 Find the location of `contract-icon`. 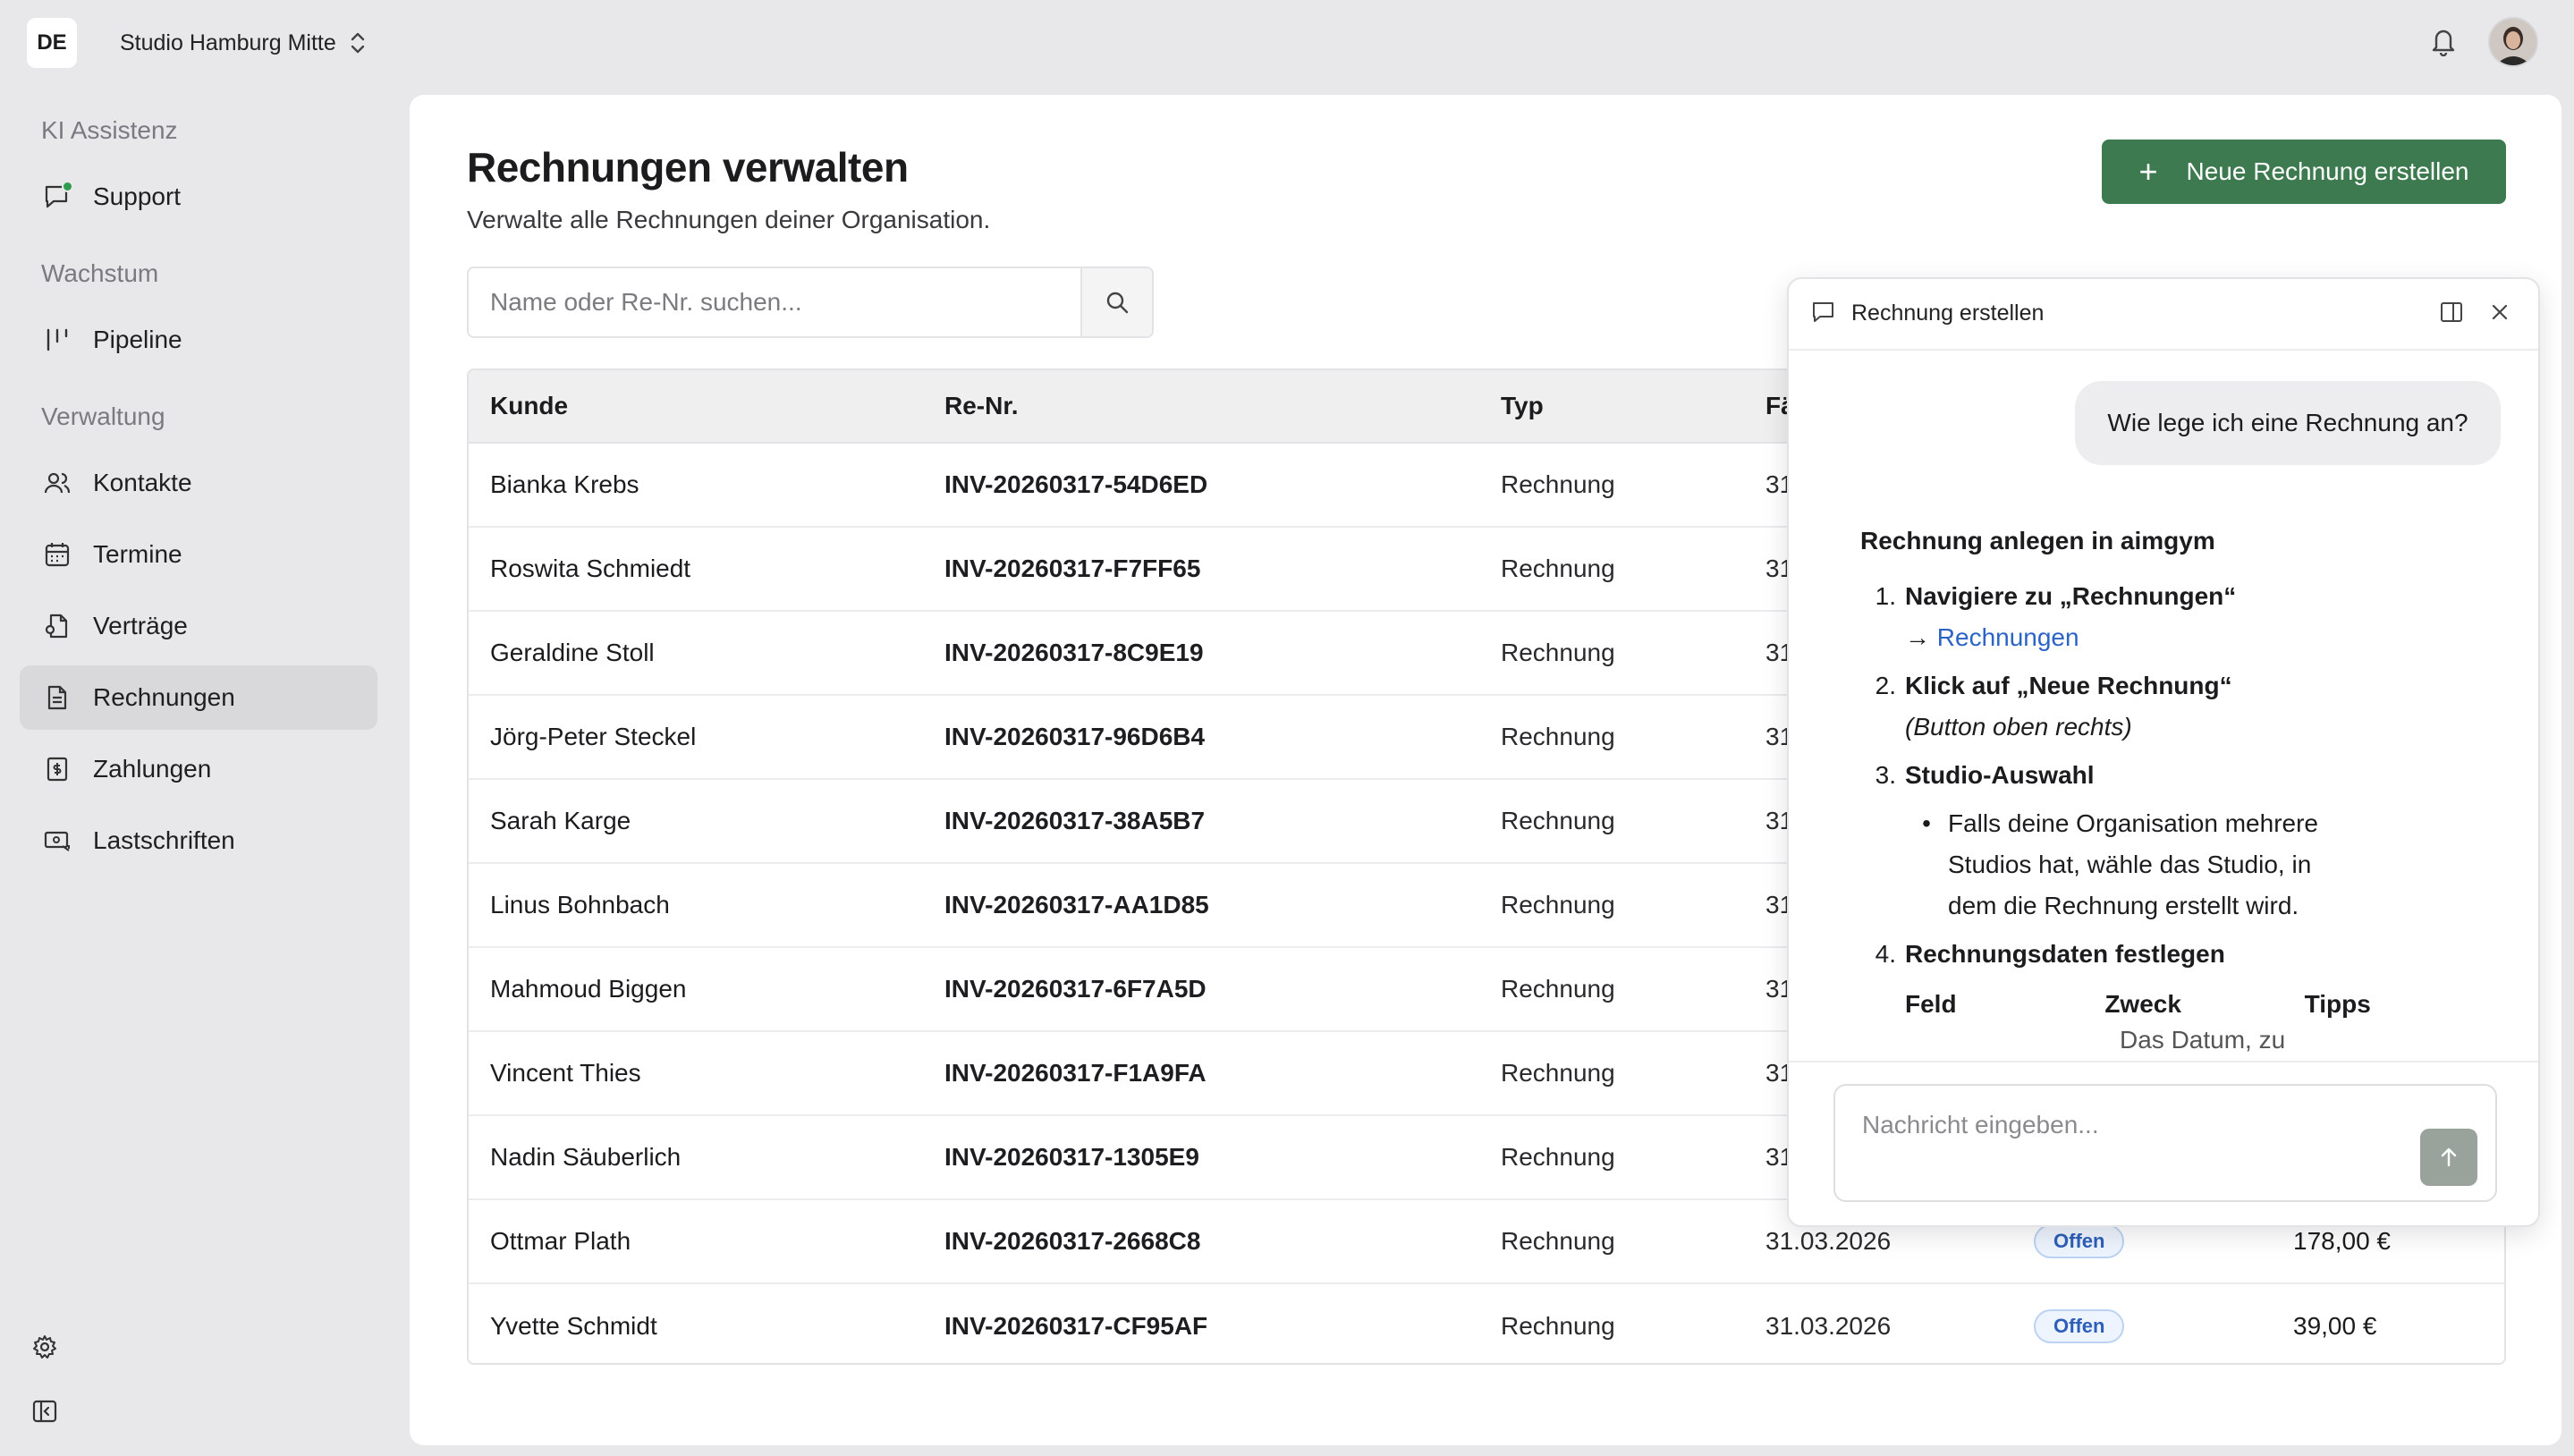

contract-icon is located at coordinates (57, 626).